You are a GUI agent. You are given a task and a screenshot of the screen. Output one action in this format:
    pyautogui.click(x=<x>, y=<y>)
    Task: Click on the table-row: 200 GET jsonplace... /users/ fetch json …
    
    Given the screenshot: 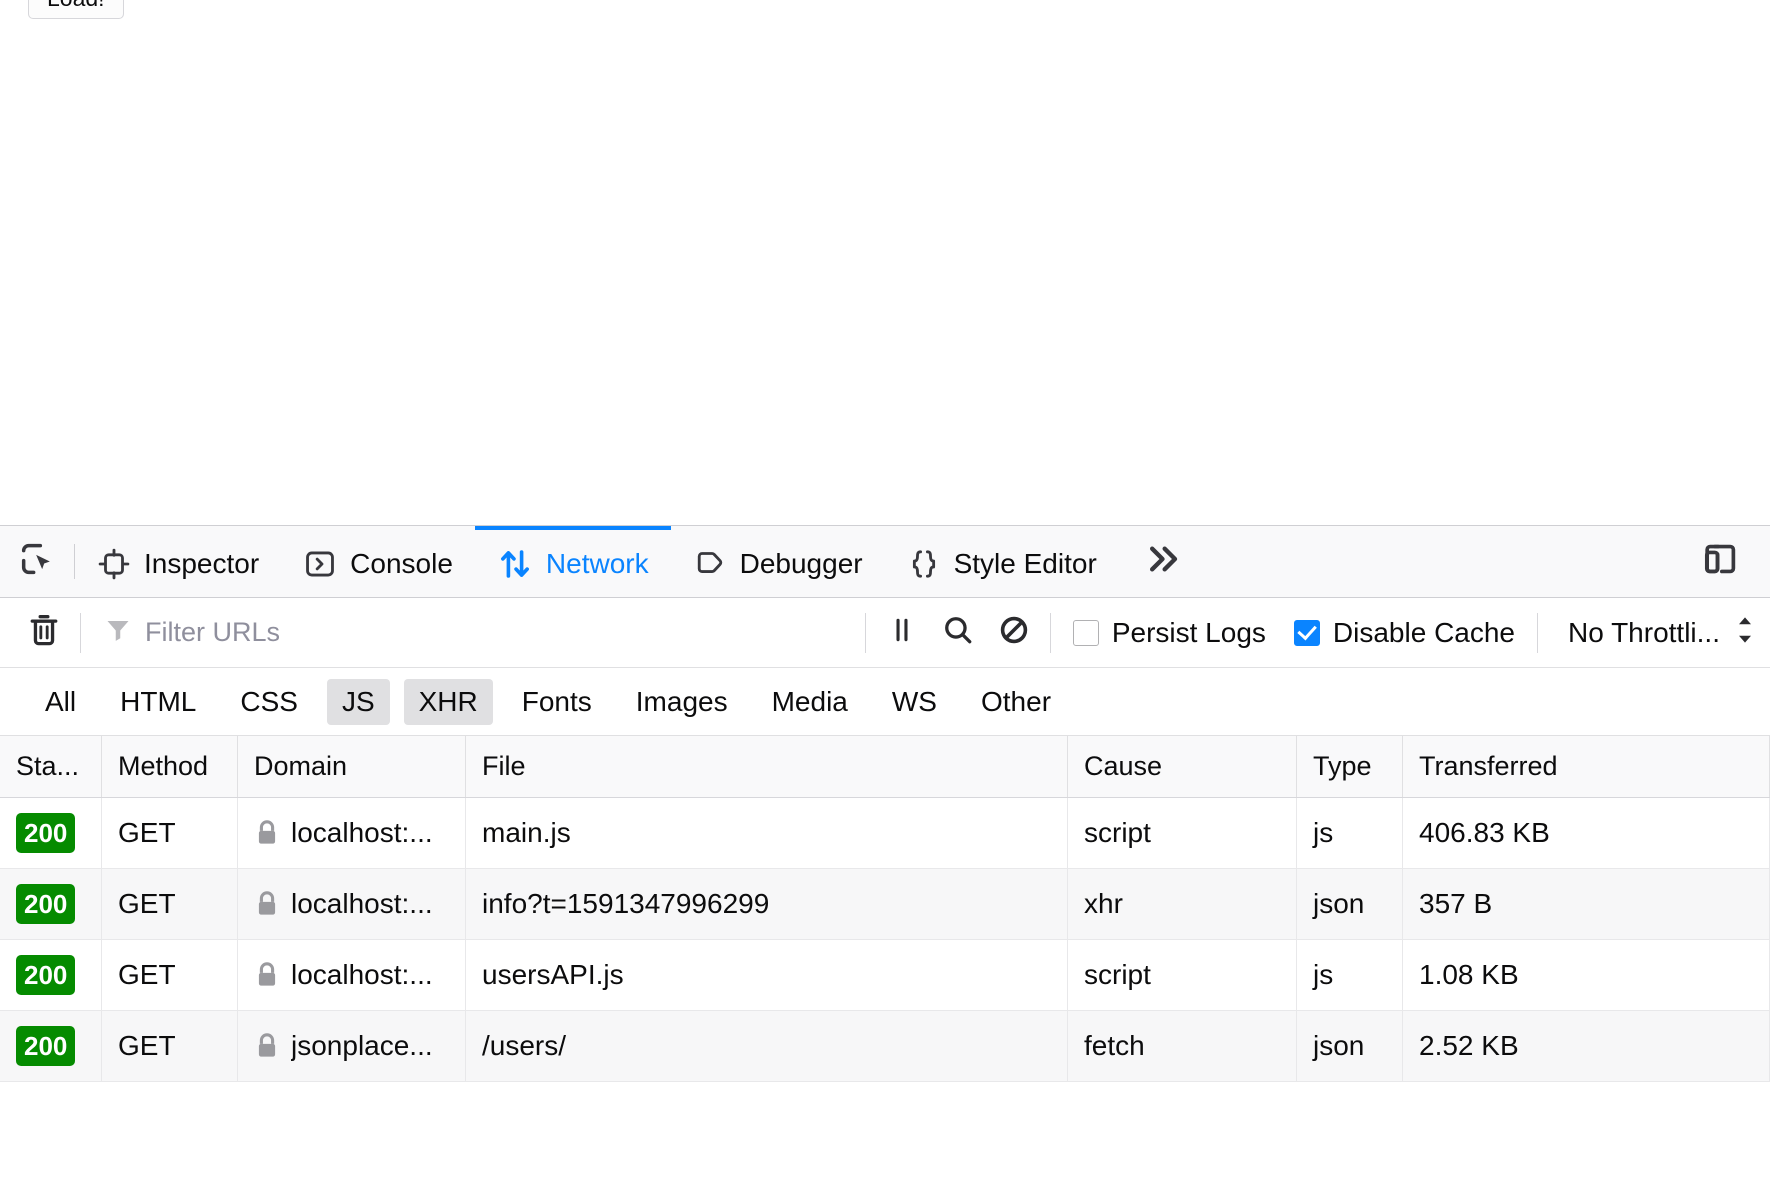 What is the action you would take?
    pyautogui.click(x=885, y=1046)
    